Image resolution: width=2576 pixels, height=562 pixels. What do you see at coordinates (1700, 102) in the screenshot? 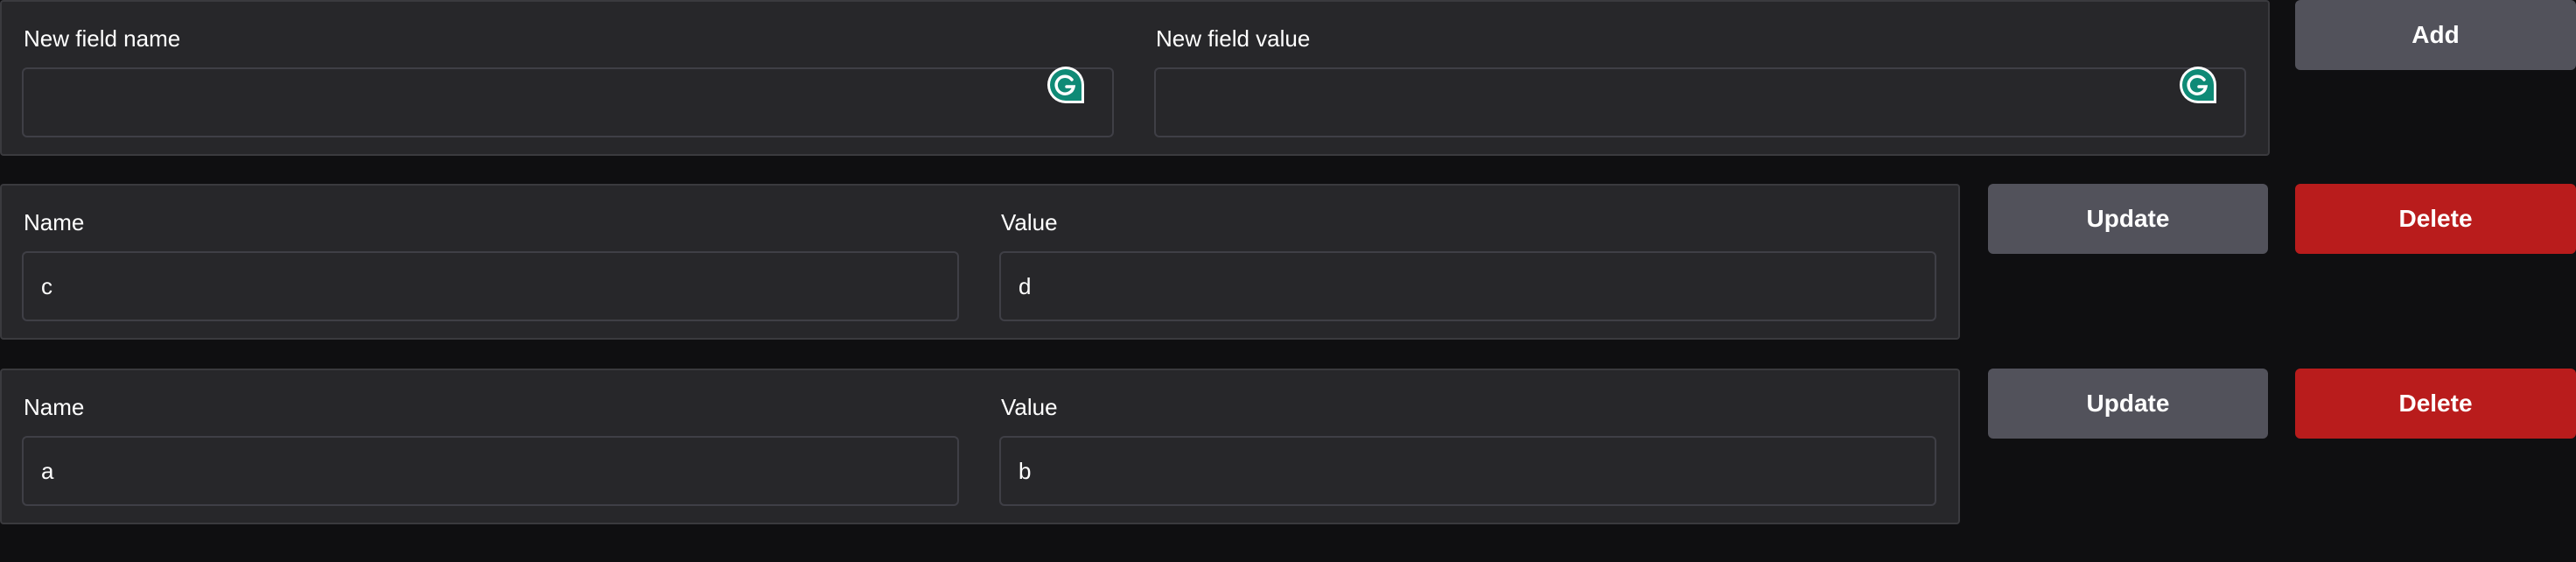
I see `new-field-value-input` at bounding box center [1700, 102].